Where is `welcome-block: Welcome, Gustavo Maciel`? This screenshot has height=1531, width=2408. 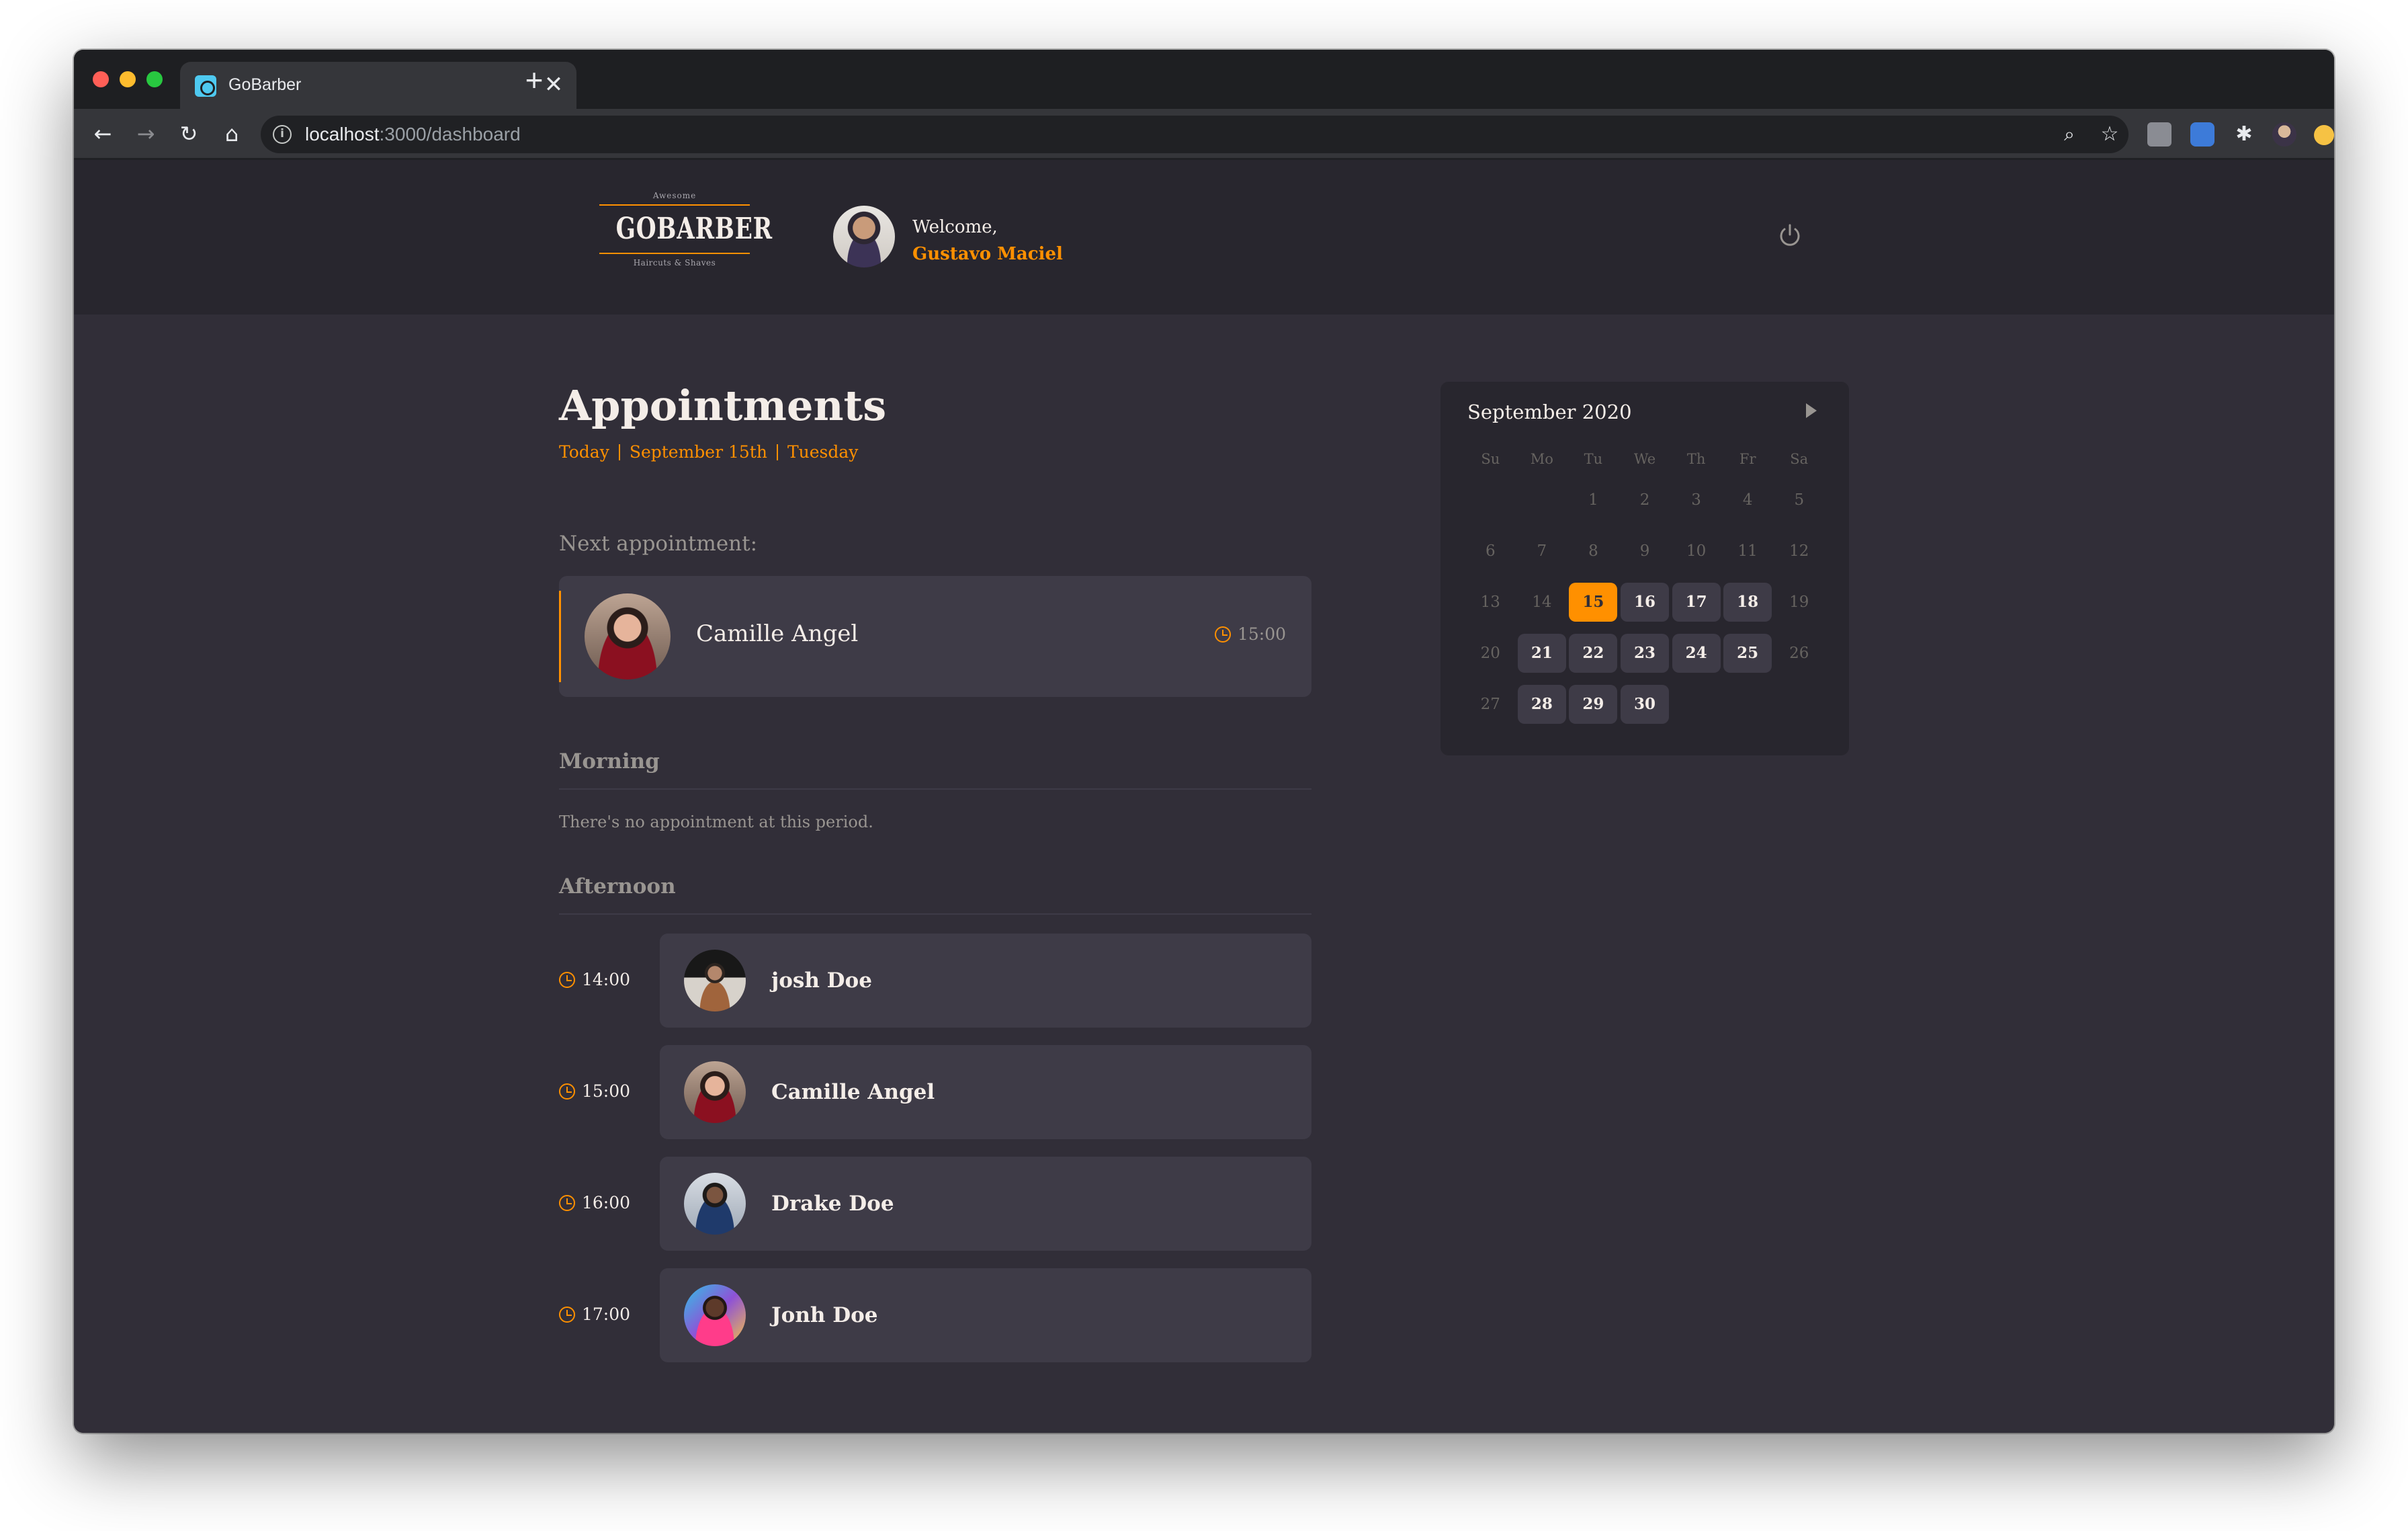 welcome-block: Welcome, Gustavo Maciel is located at coordinates (987, 240).